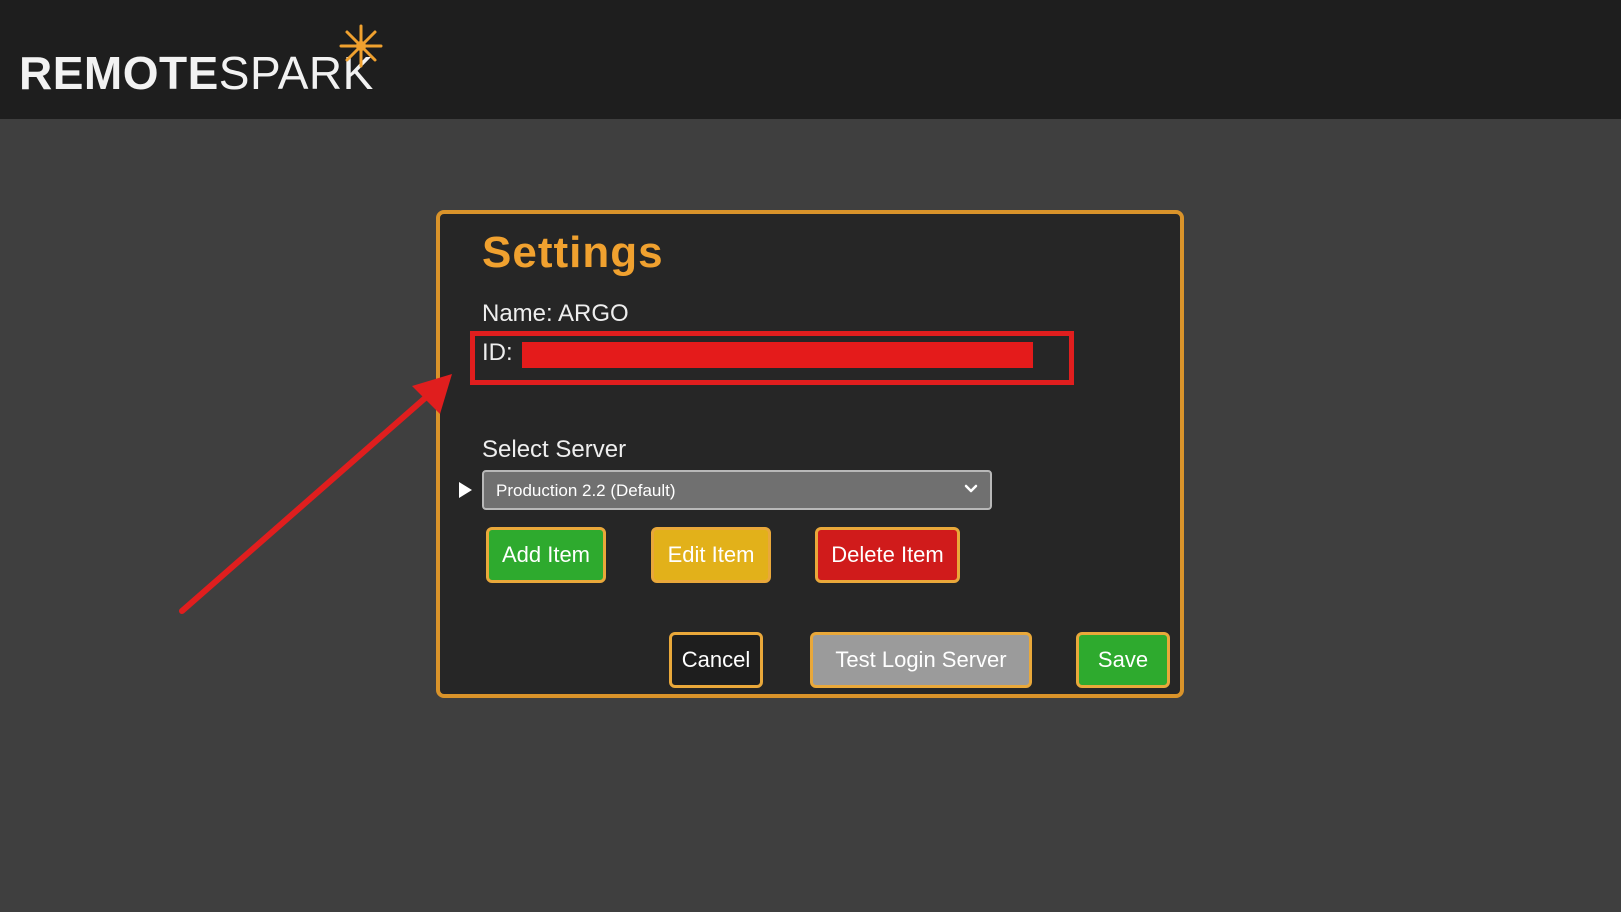 Image resolution: width=1621 pixels, height=912 pixels. What do you see at coordinates (716, 660) in the screenshot?
I see `cancel-button: Cancel` at bounding box center [716, 660].